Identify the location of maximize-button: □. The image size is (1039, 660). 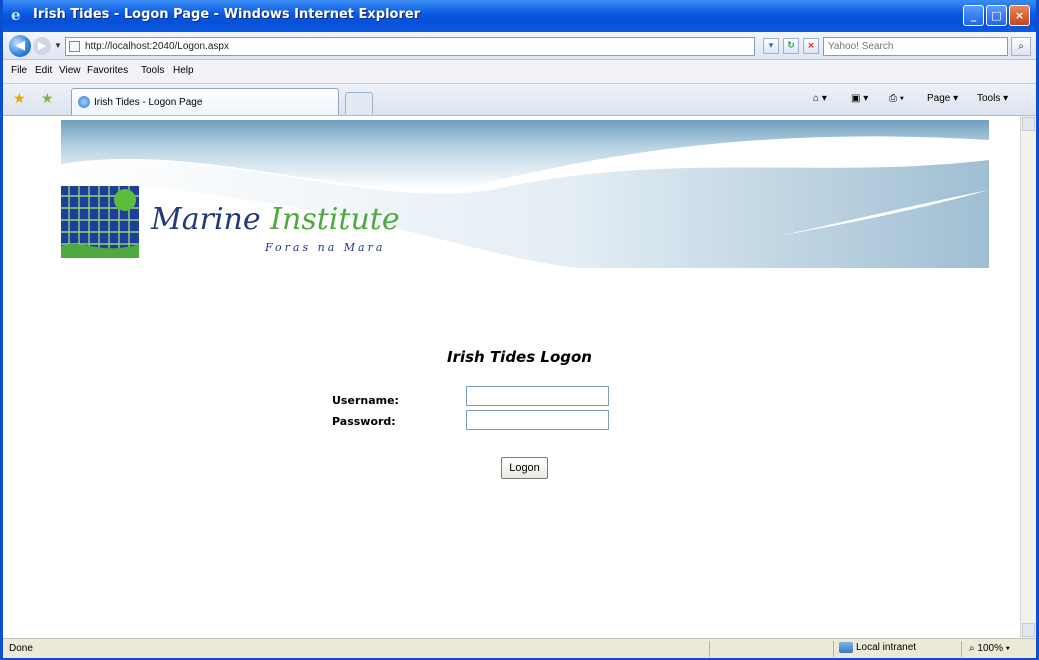
(996, 15).